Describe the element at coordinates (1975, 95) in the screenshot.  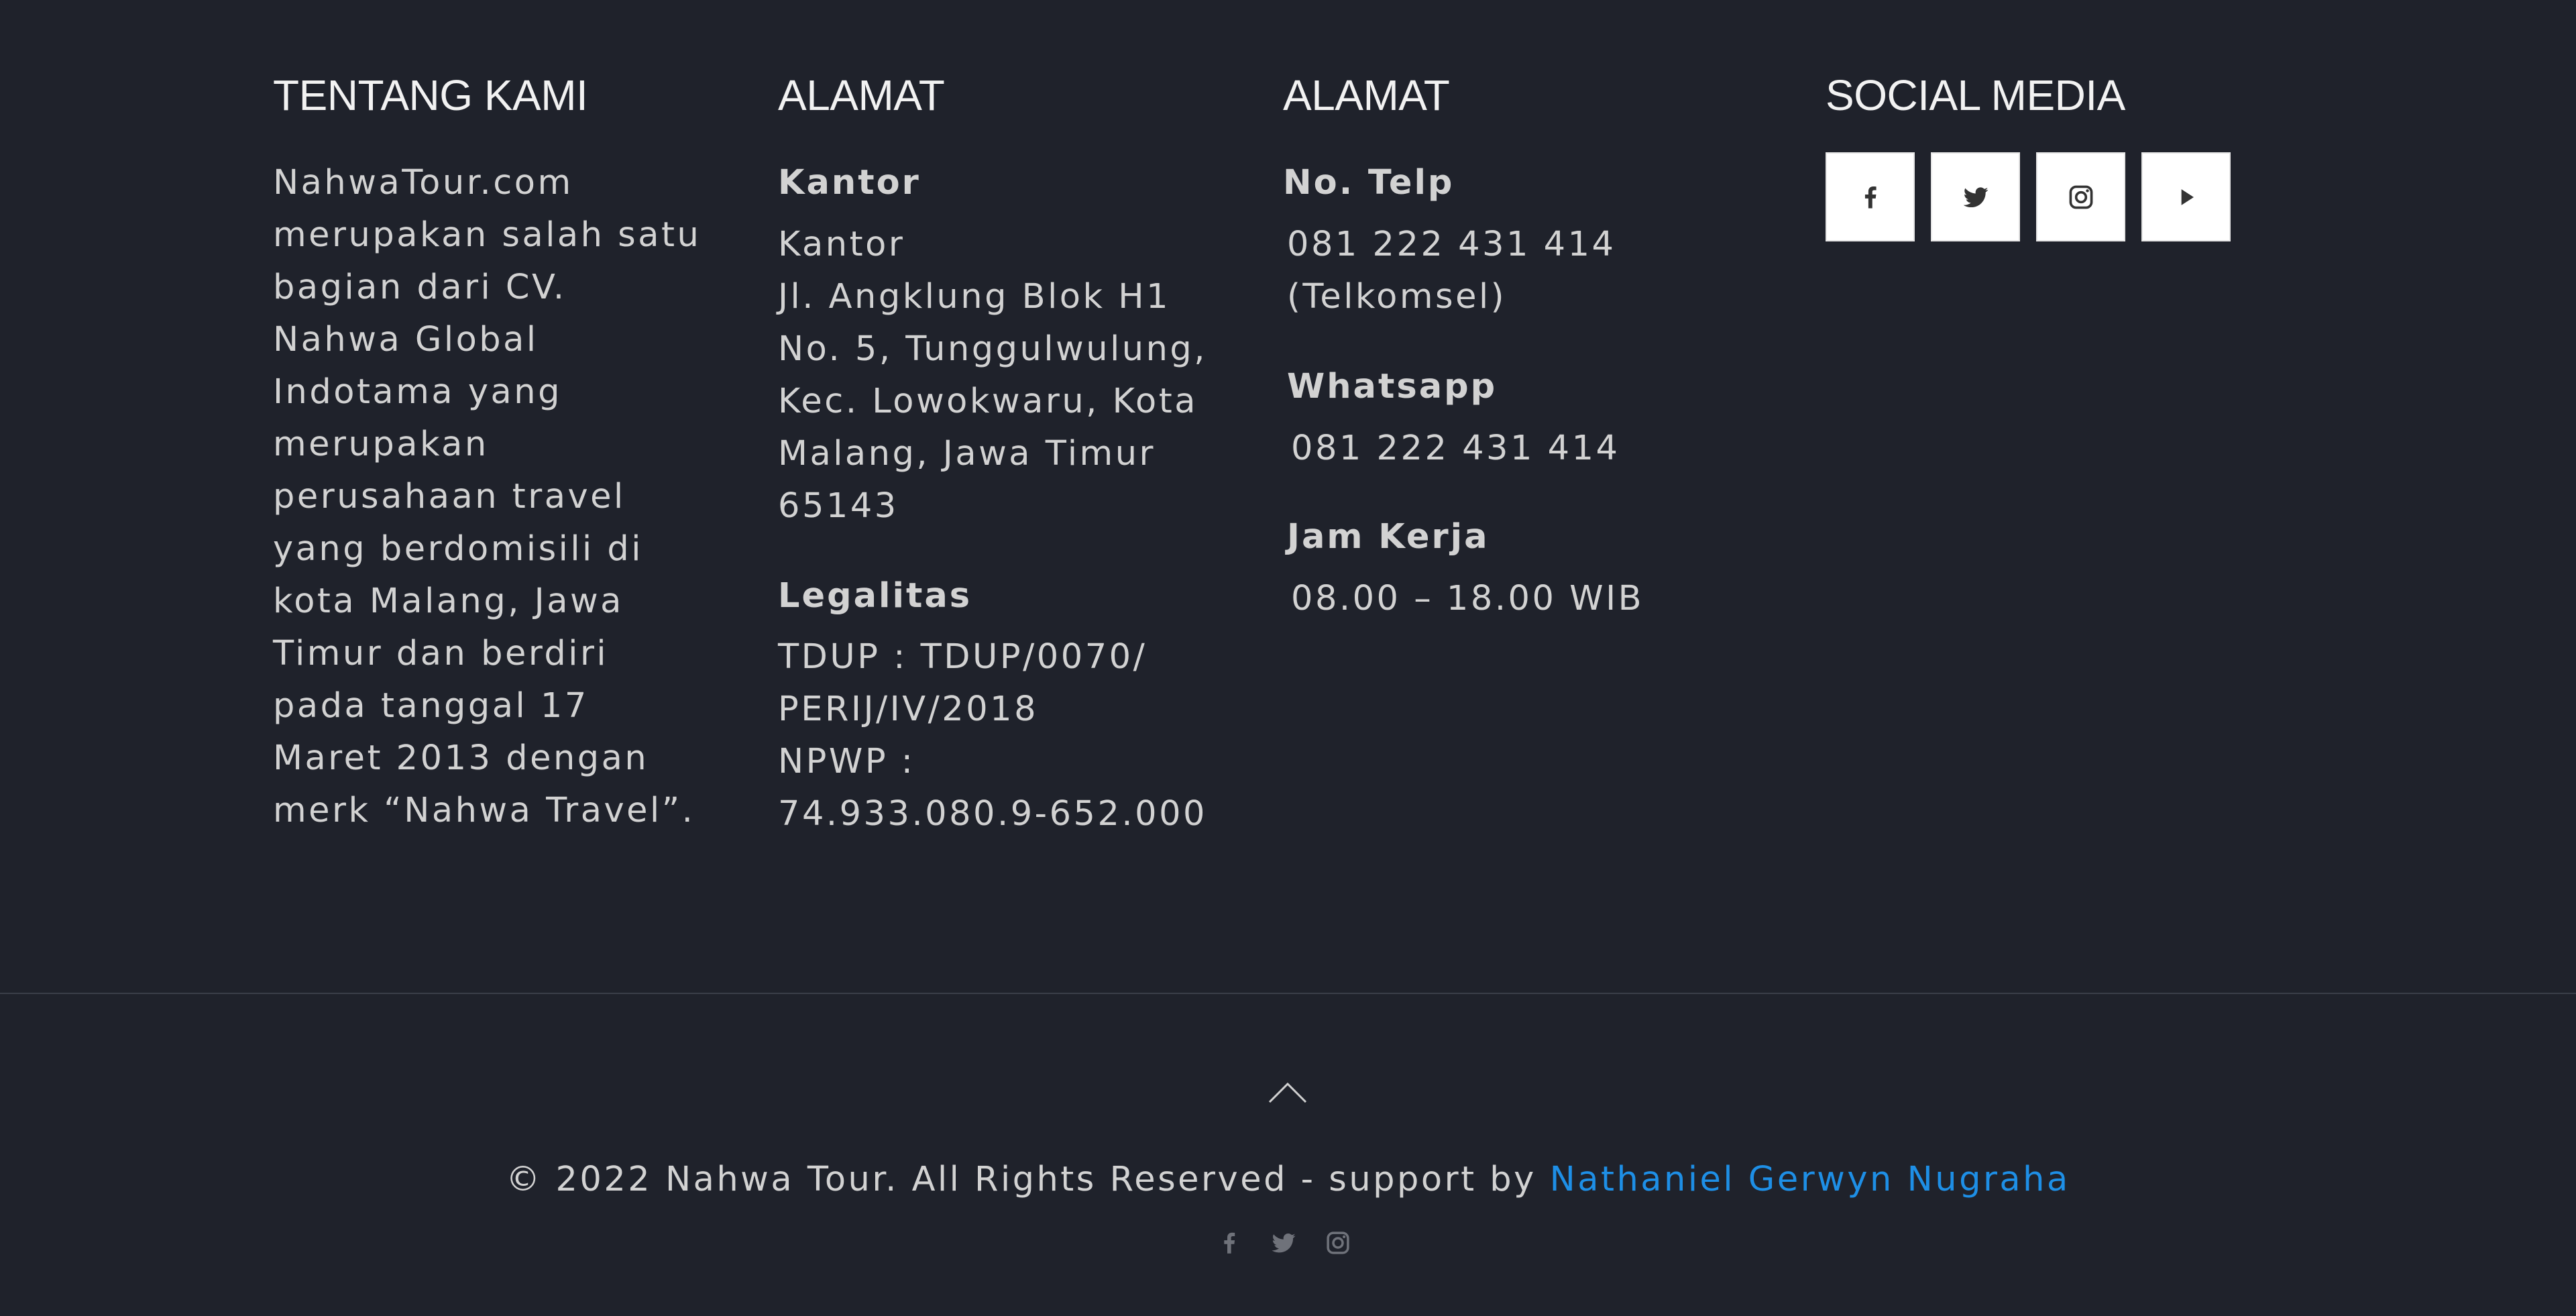
I see `social-title: SOCIAL MEDIA` at that location.